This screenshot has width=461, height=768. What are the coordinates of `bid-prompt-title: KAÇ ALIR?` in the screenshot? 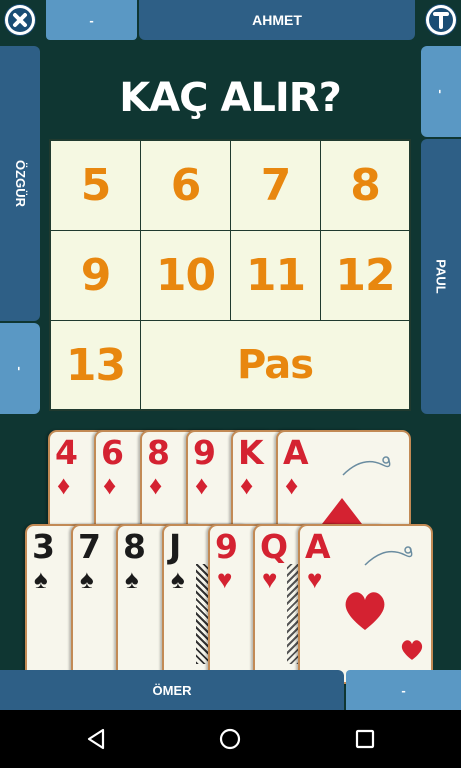 It's located at (230, 98).